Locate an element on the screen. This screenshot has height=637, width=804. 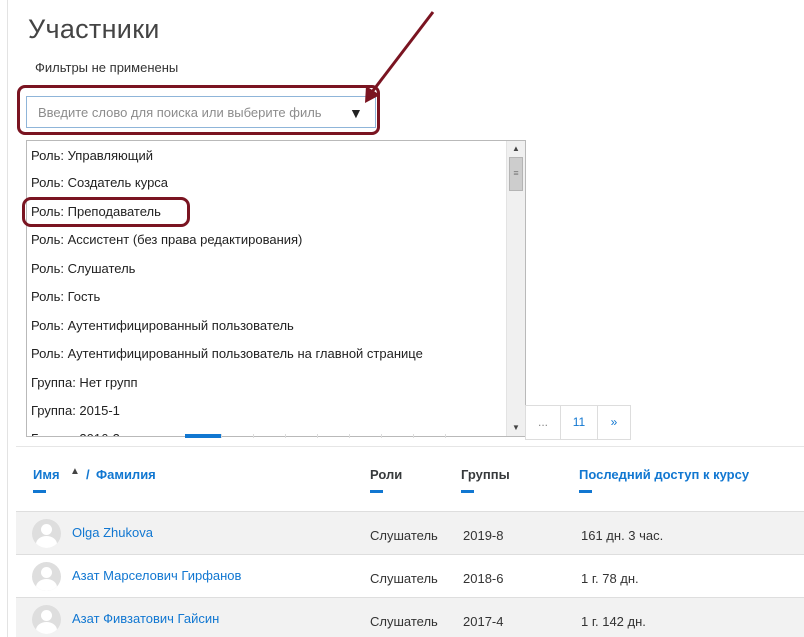
annotation-highlight-teacher is located at coordinates (106, 212).